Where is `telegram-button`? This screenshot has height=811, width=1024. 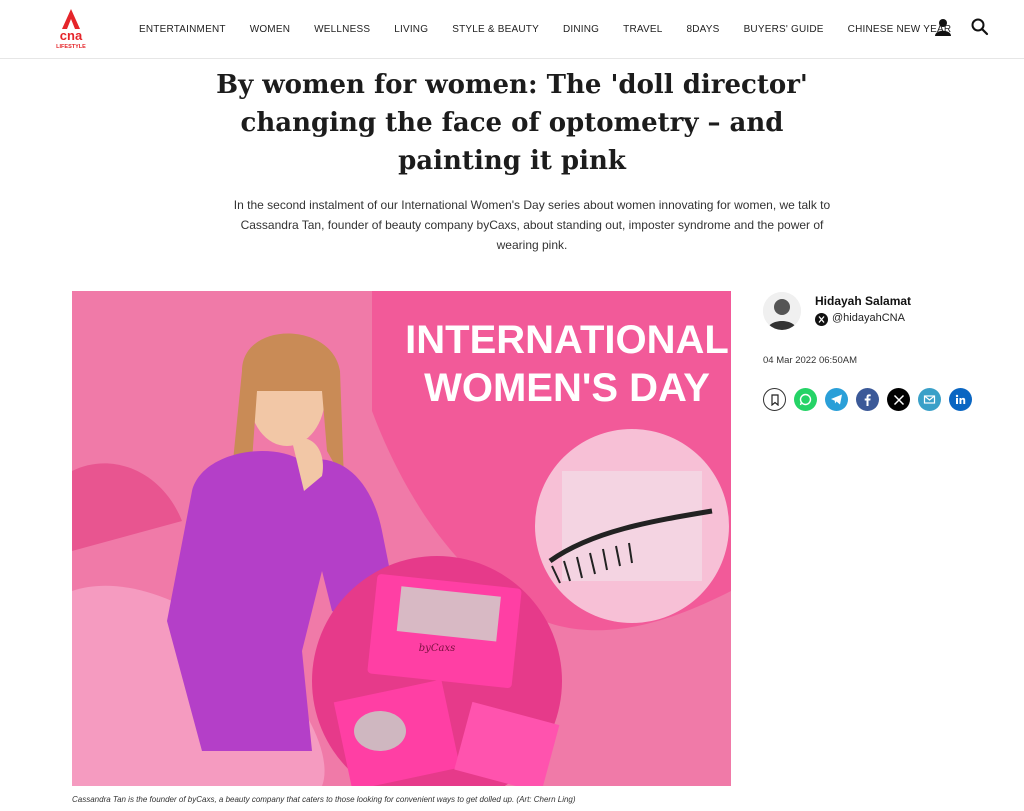 telegram-button is located at coordinates (836, 399).